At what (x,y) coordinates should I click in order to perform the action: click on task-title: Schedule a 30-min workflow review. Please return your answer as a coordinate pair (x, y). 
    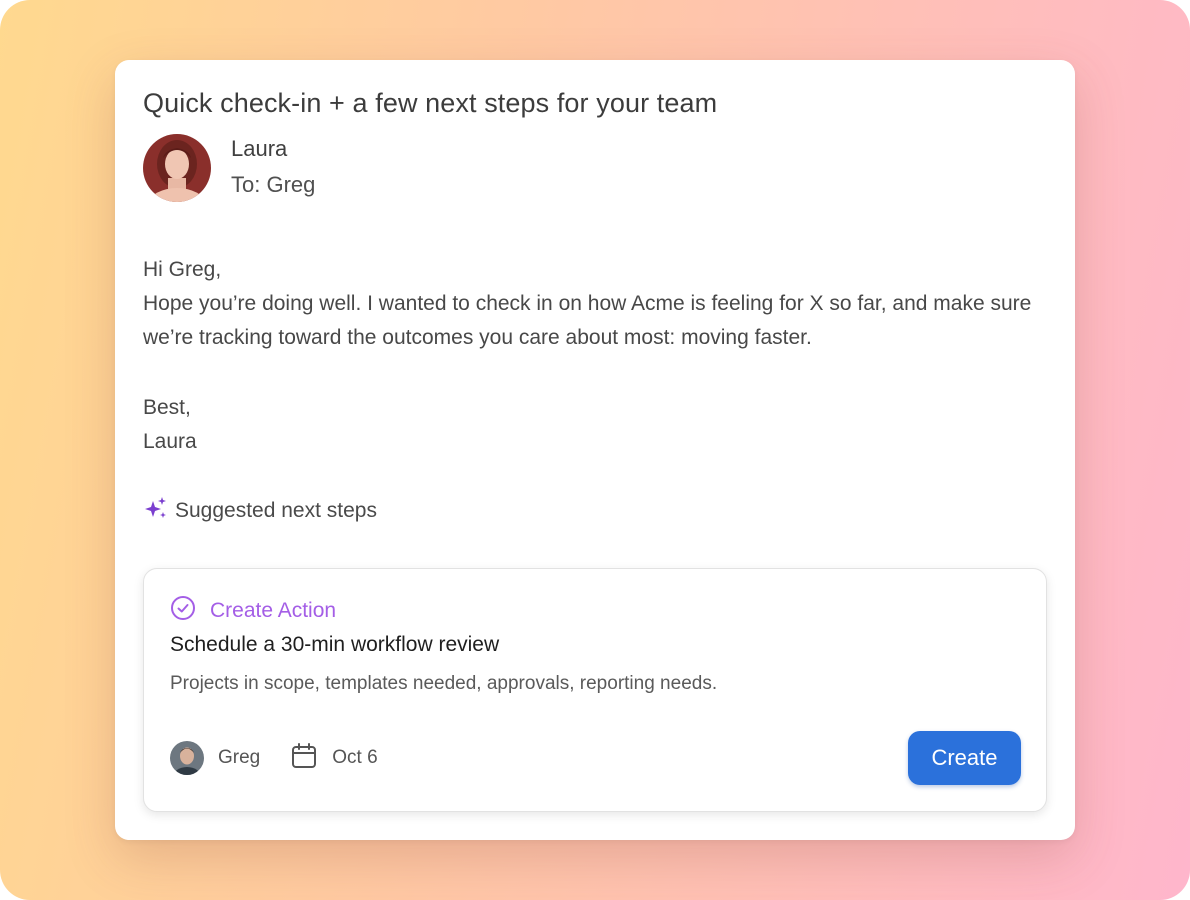
    Looking at the image, I should click on (335, 644).